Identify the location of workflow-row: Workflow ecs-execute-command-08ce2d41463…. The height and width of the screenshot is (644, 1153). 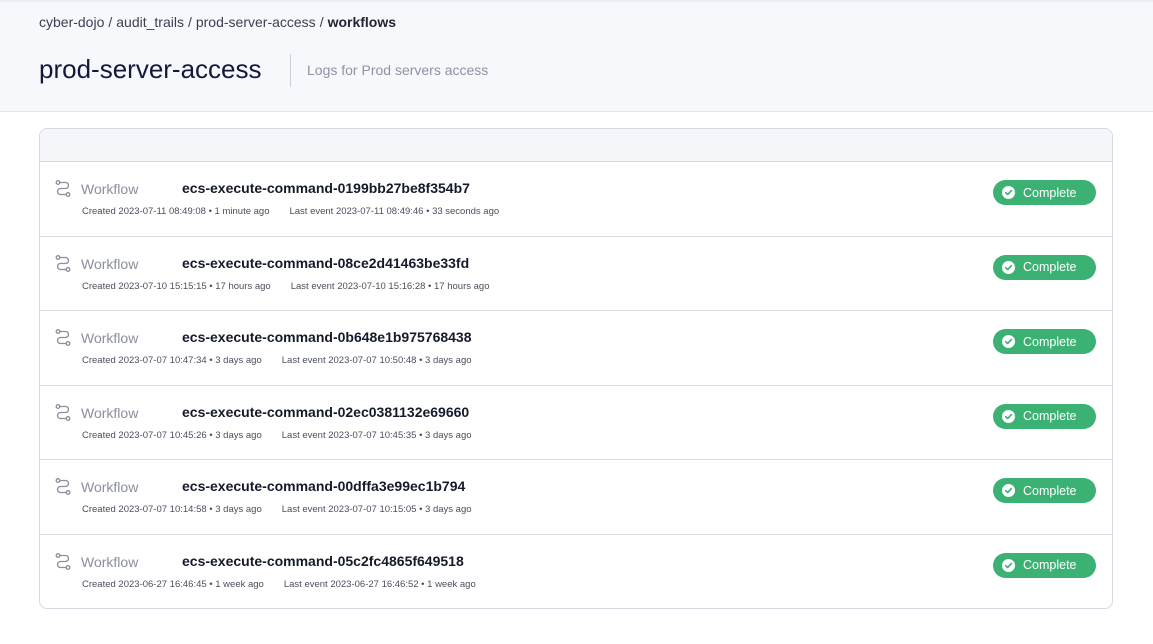
(576, 274).